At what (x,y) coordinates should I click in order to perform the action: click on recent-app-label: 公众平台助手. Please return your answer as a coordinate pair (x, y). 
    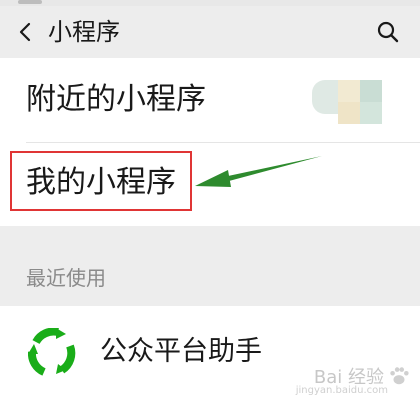
    Looking at the image, I should click on (181, 351).